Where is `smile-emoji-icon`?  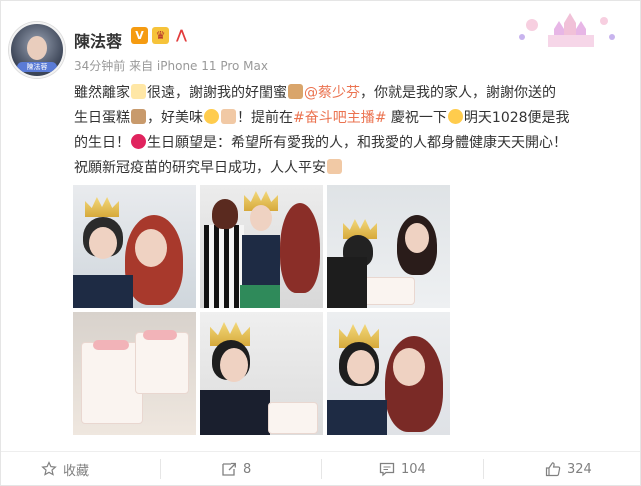 smile-emoji-icon is located at coordinates (211, 116).